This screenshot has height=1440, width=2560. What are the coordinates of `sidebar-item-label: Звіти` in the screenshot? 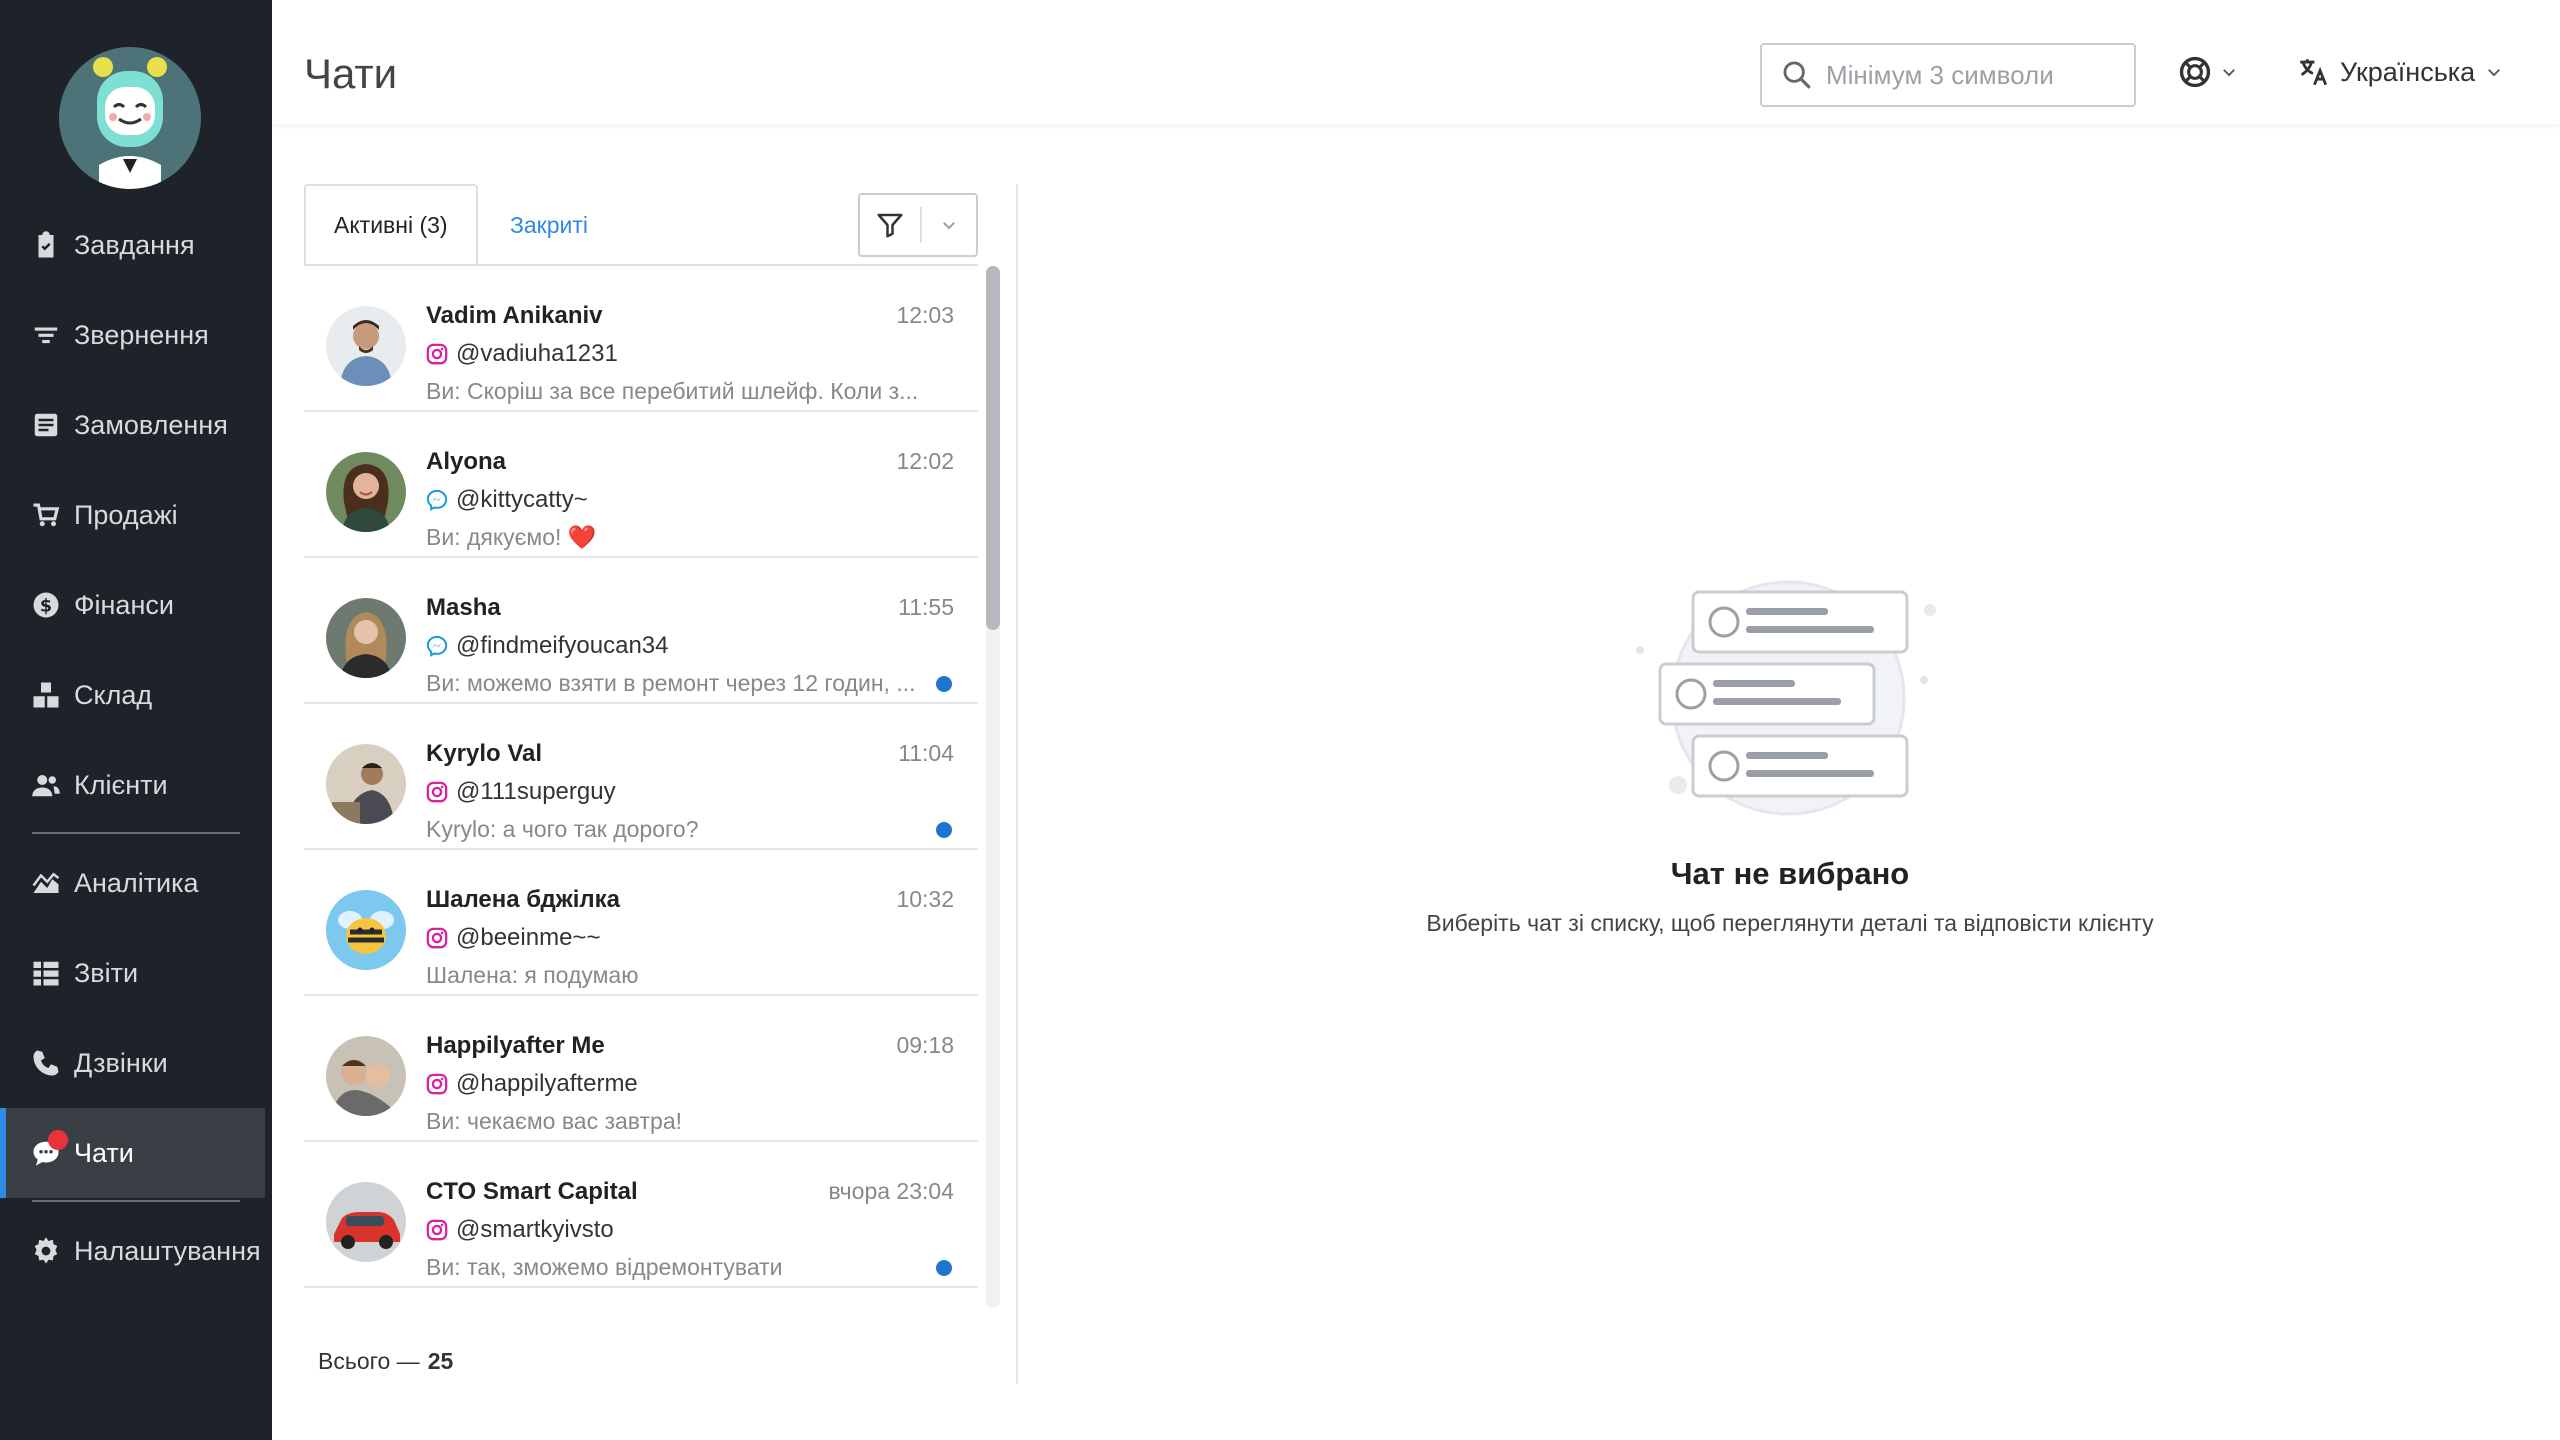 It's located at (106, 972).